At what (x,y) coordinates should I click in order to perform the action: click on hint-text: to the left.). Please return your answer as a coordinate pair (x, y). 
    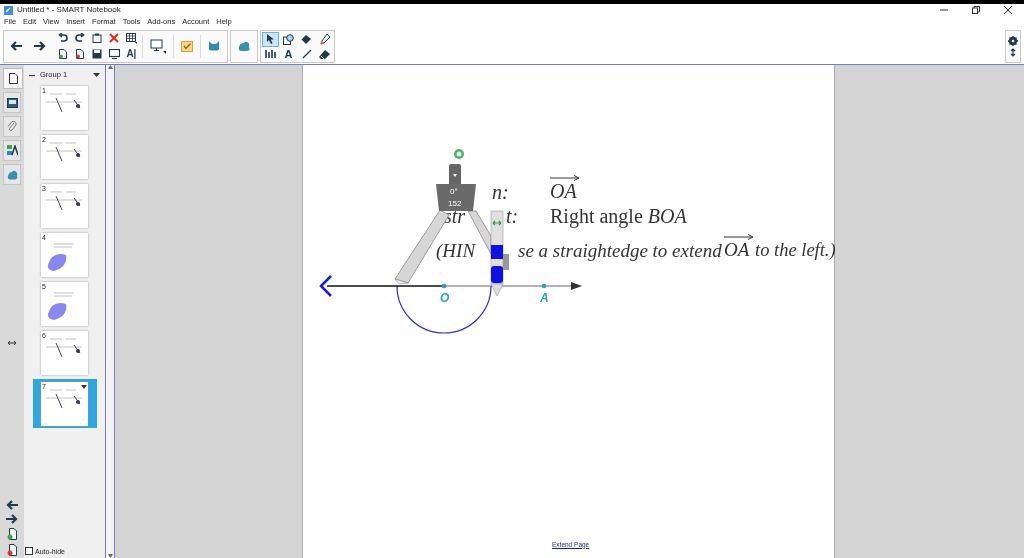
    Looking at the image, I should click on (795, 250).